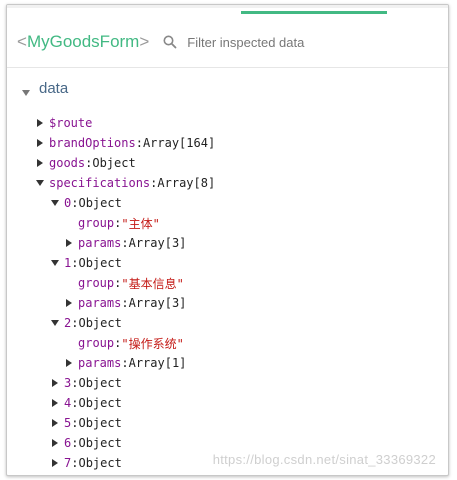 This screenshot has height=480, width=457. I want to click on component-name-label: MyGoodsForm, so click(83, 41).